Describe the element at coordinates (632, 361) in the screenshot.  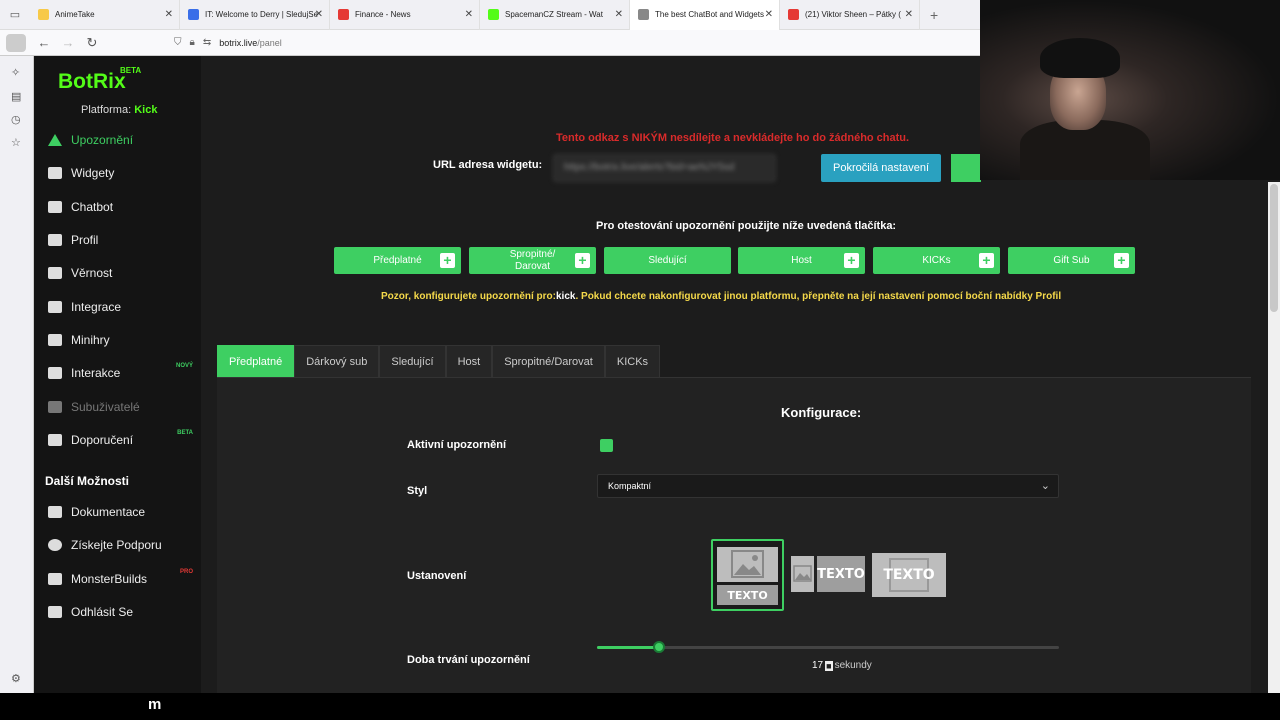
I see `tab-kicks: KICKs` at that location.